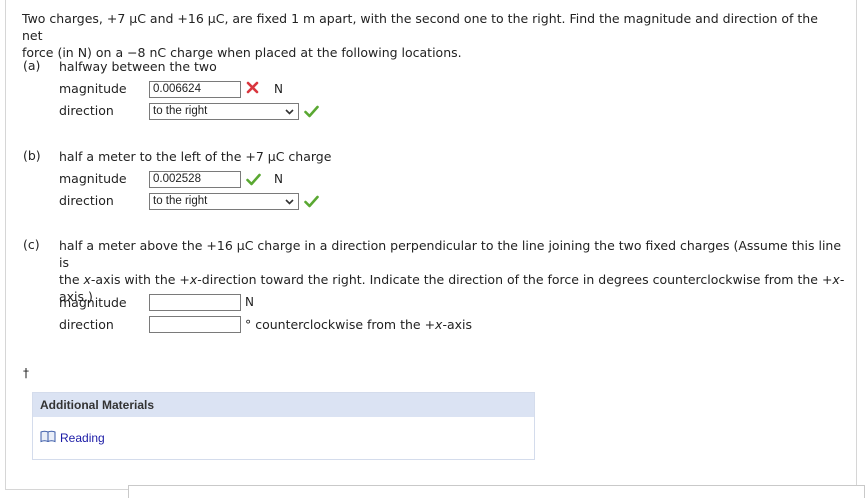  Describe the element at coordinates (195, 179) in the screenshot. I see `part-b-magnitude-input: 0.002528` at that location.